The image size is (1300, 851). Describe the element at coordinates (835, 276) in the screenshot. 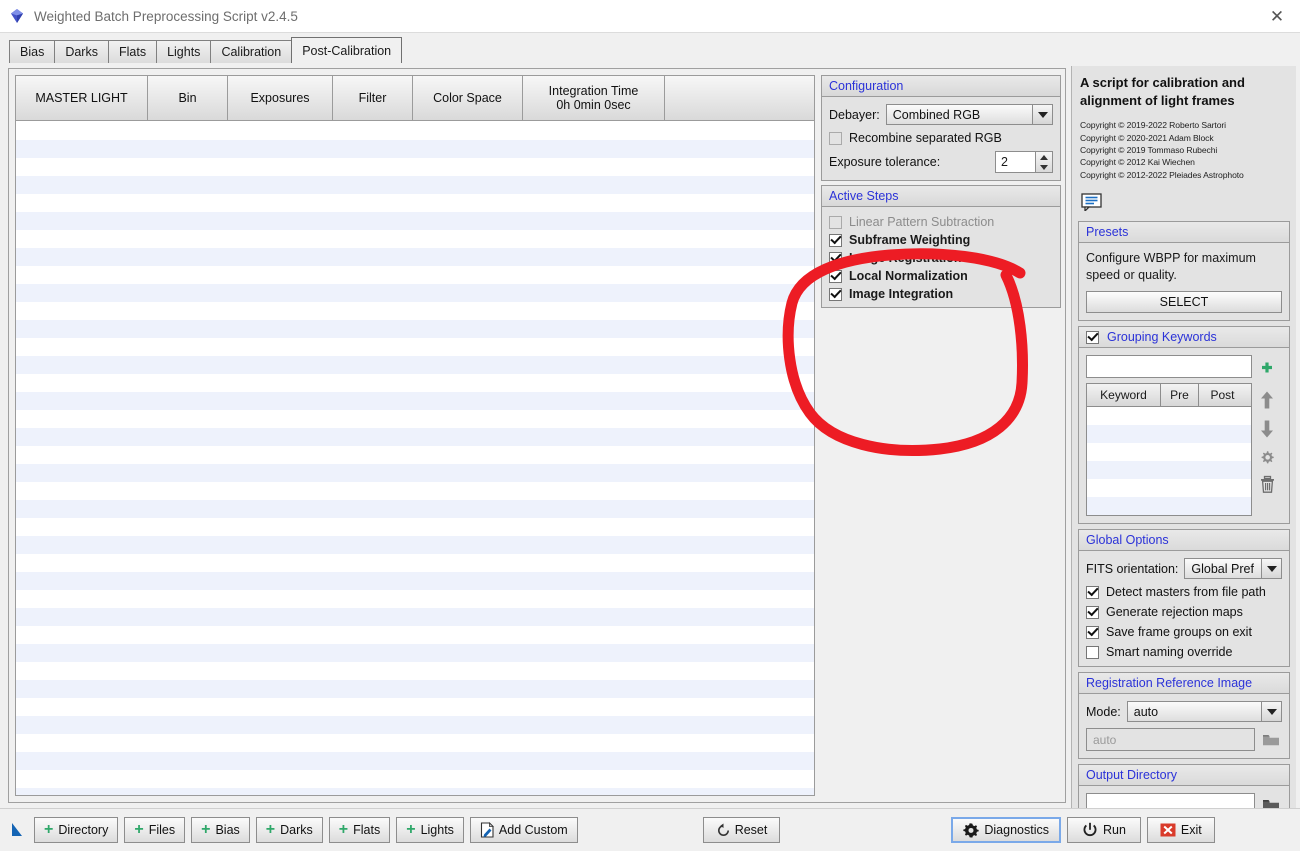

I see `step-checkbox-local-normalization` at that location.